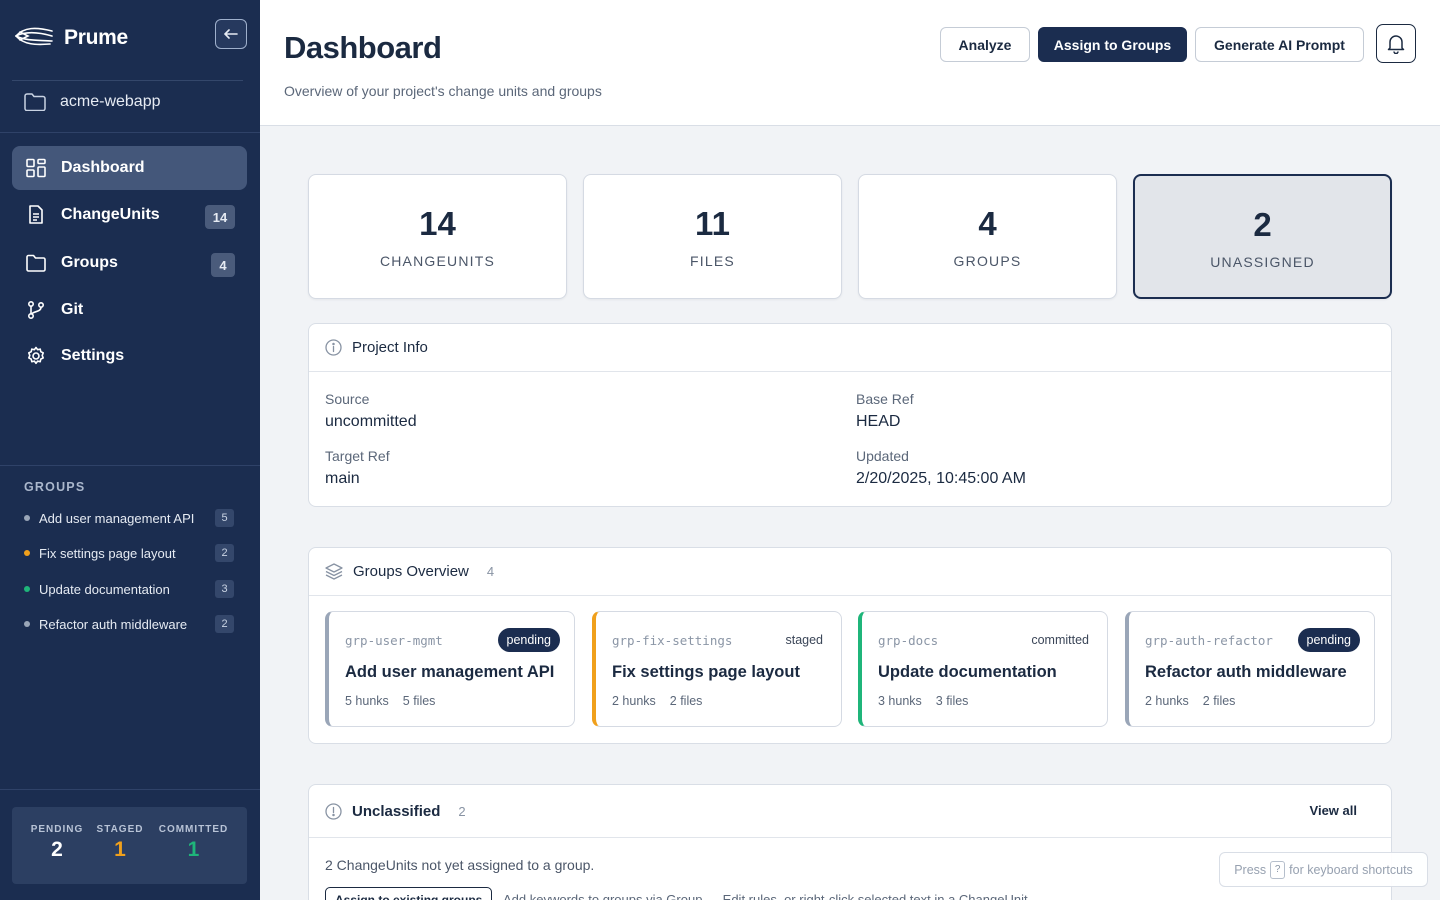 This screenshot has width=1440, height=900. What do you see at coordinates (1209, 640) in the screenshot?
I see `group-id: grp-auth-refactor` at bounding box center [1209, 640].